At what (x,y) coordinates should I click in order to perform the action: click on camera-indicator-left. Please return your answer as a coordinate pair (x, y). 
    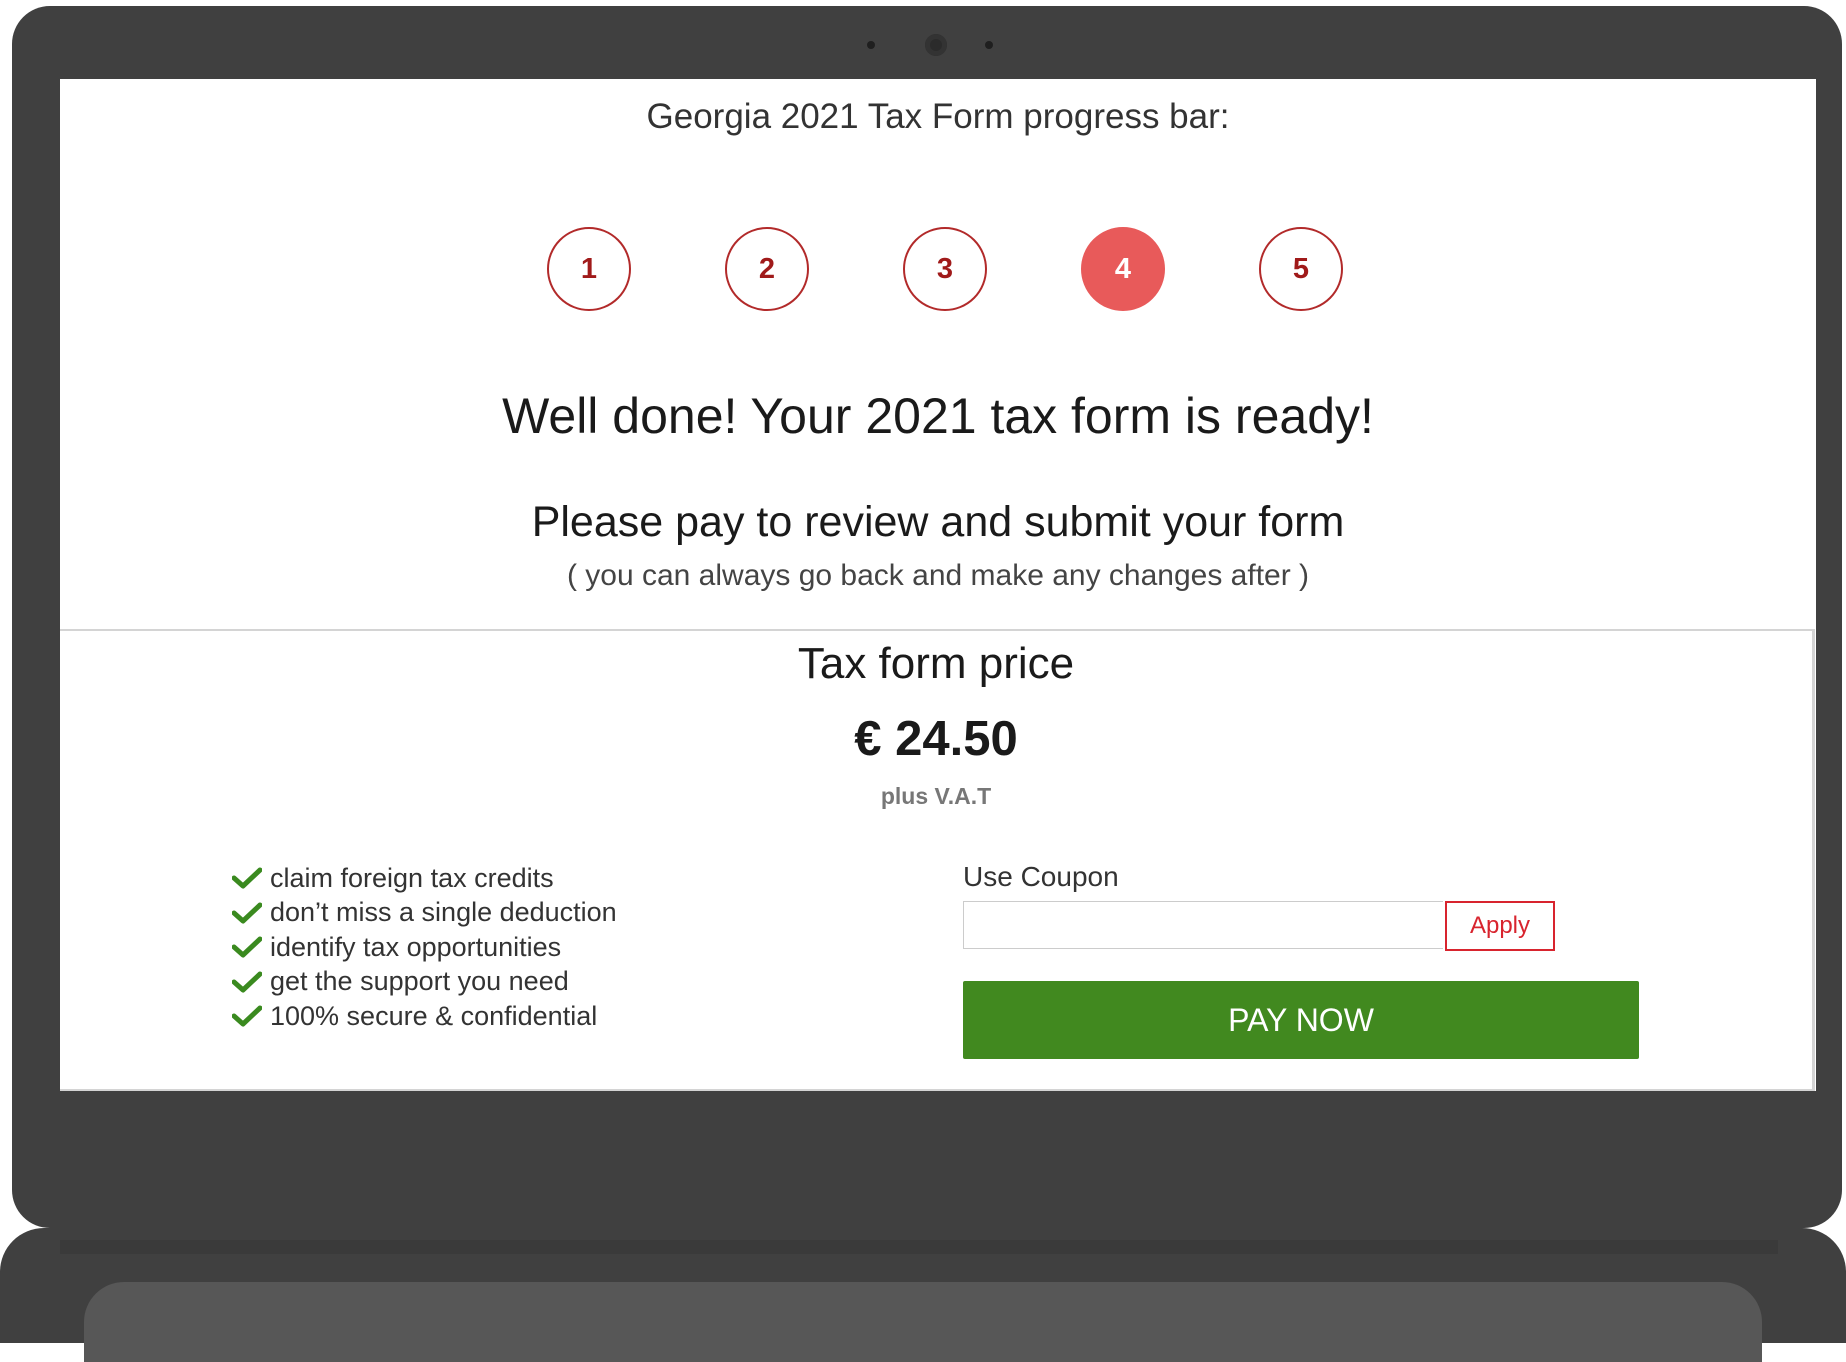
    Looking at the image, I should click on (871, 45).